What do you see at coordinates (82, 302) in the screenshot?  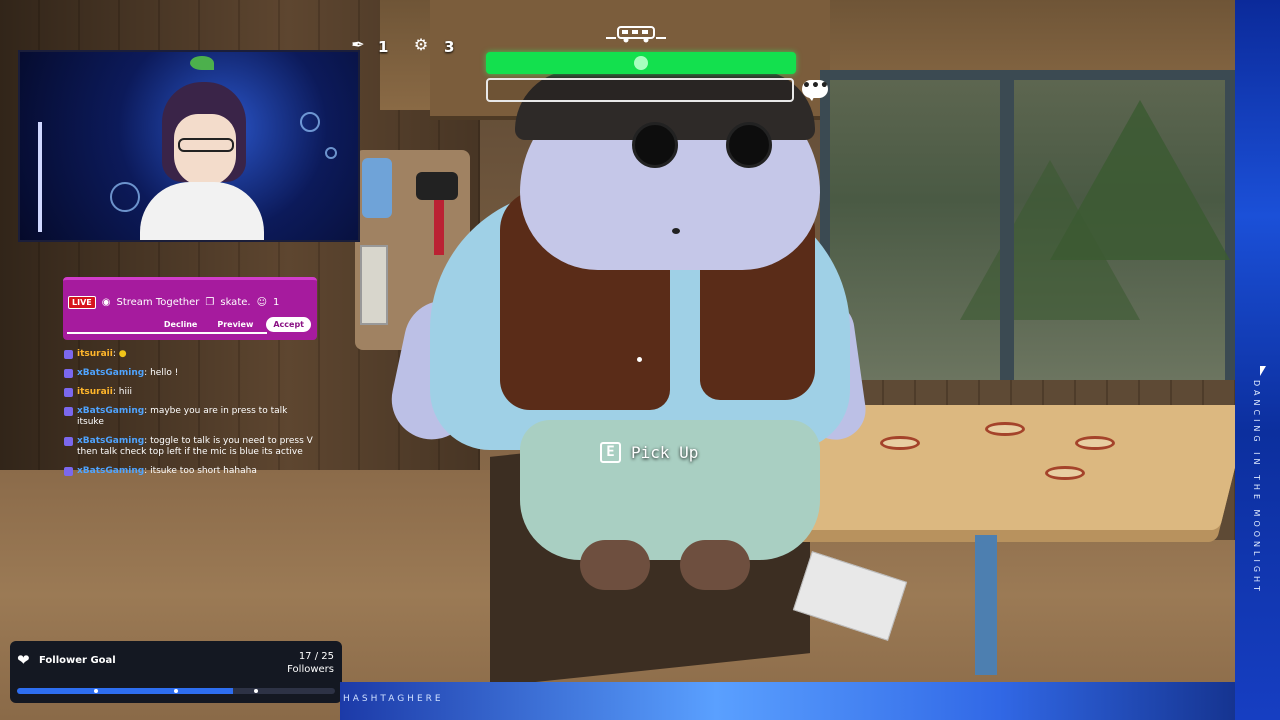 I see `live-badge: LIVE` at bounding box center [82, 302].